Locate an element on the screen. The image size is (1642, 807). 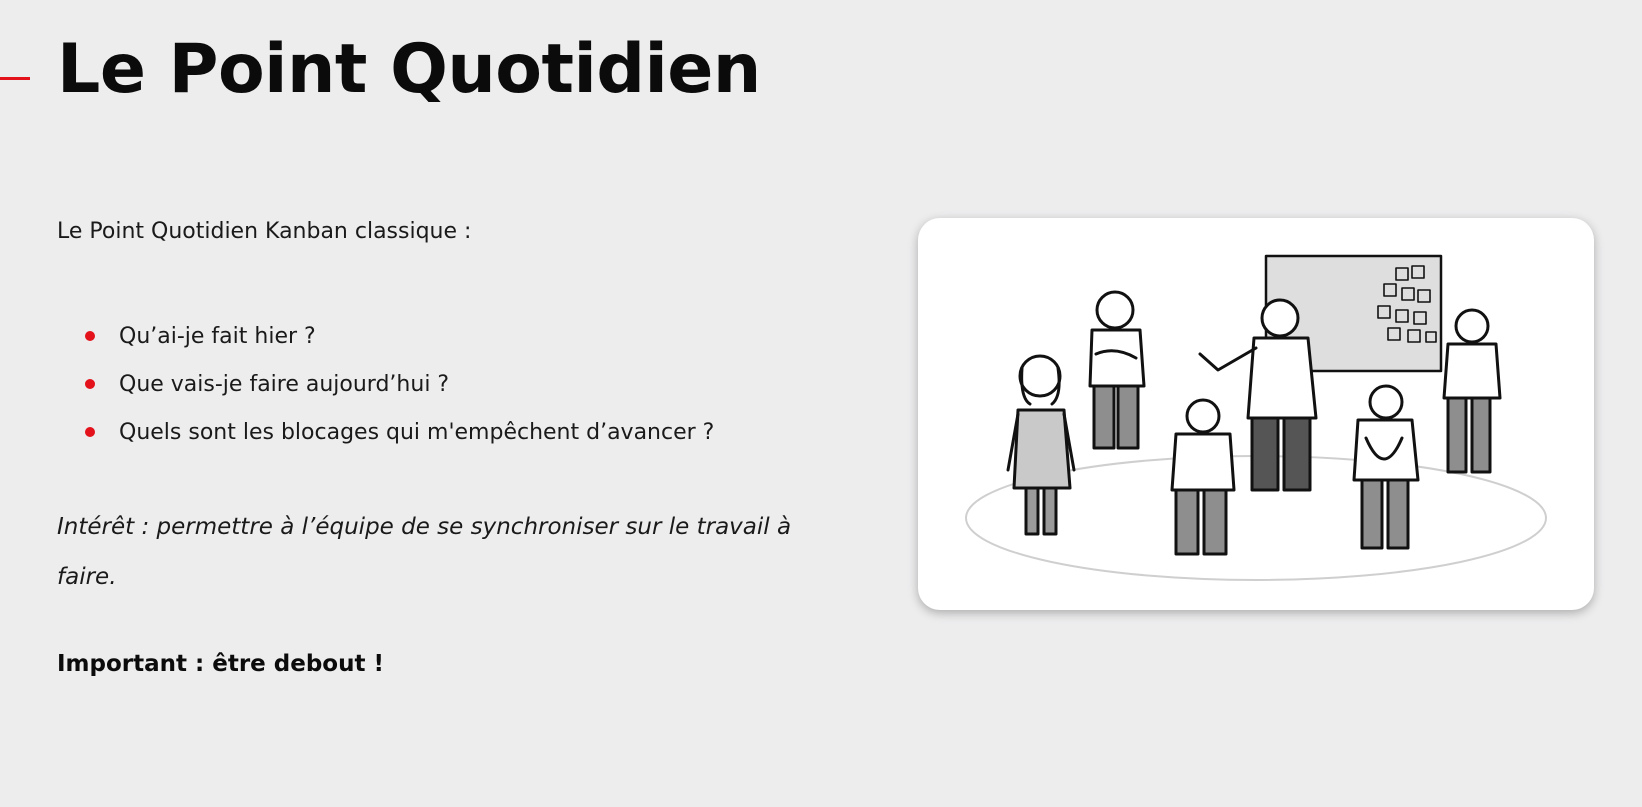
title-accent-line is located at coordinates (15, 78).